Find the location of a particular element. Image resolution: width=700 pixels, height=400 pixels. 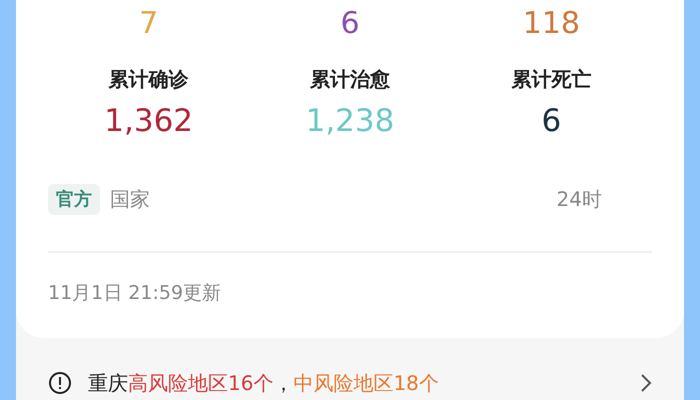

source-text: 国家 is located at coordinates (130, 199).